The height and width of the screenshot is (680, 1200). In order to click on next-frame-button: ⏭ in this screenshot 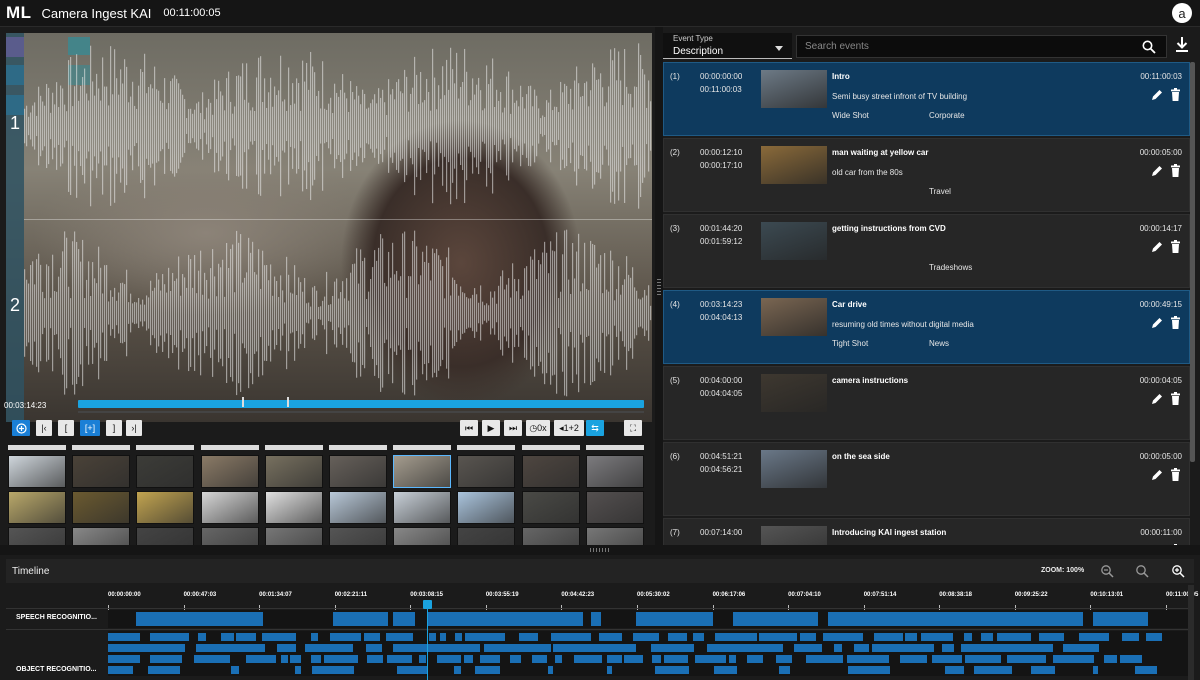, I will do `click(513, 428)`.